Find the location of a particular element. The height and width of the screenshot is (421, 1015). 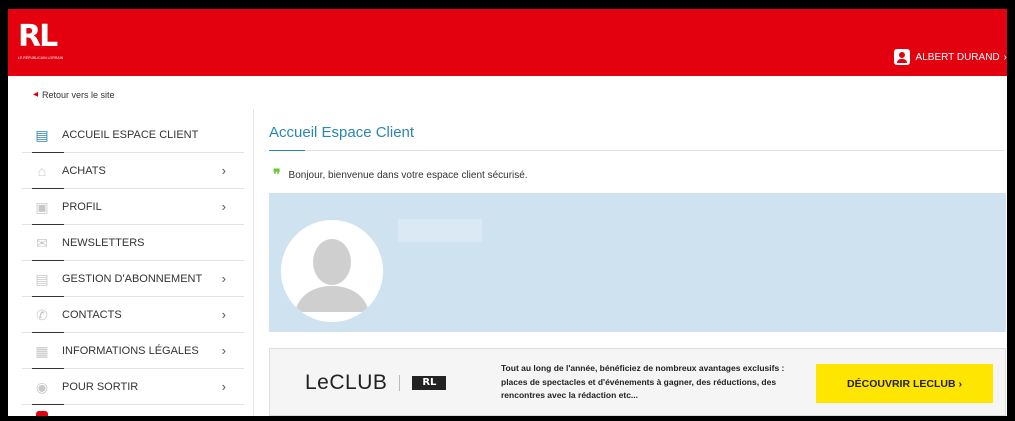

sidebar-item-label: INFORMATIONS LÉGALES is located at coordinates (130, 350).